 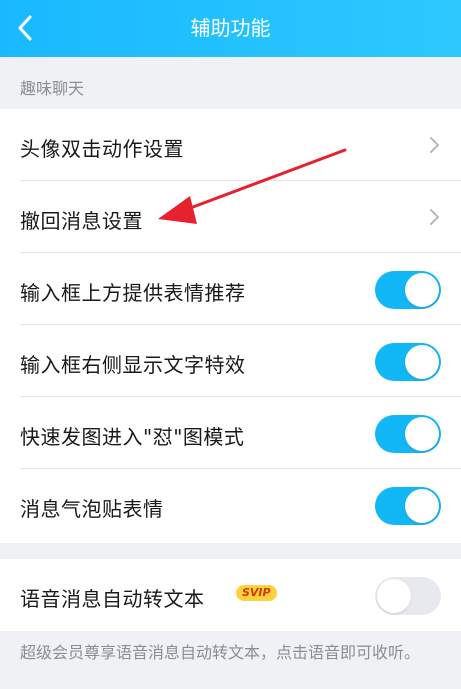 I want to click on page-title: 辅助功能, so click(x=230, y=28).